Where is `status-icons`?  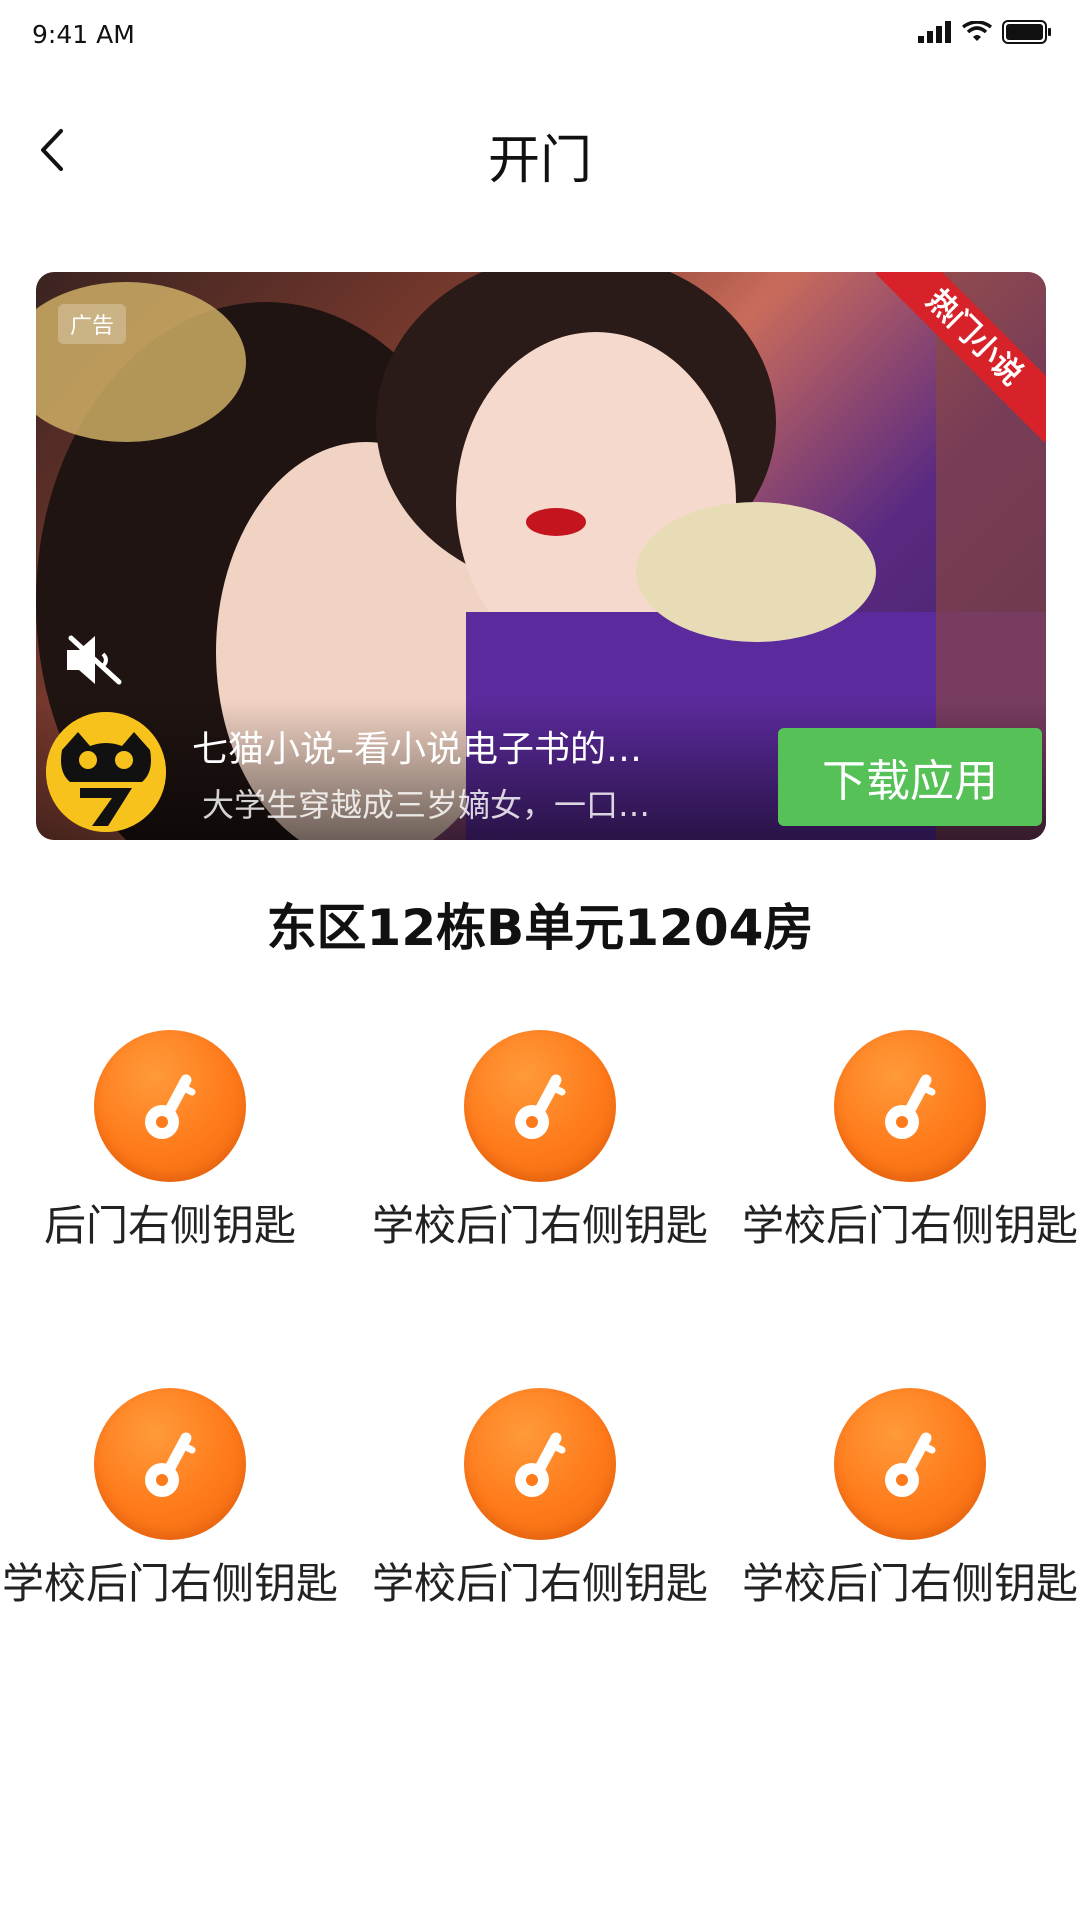 status-icons is located at coordinates (985, 32).